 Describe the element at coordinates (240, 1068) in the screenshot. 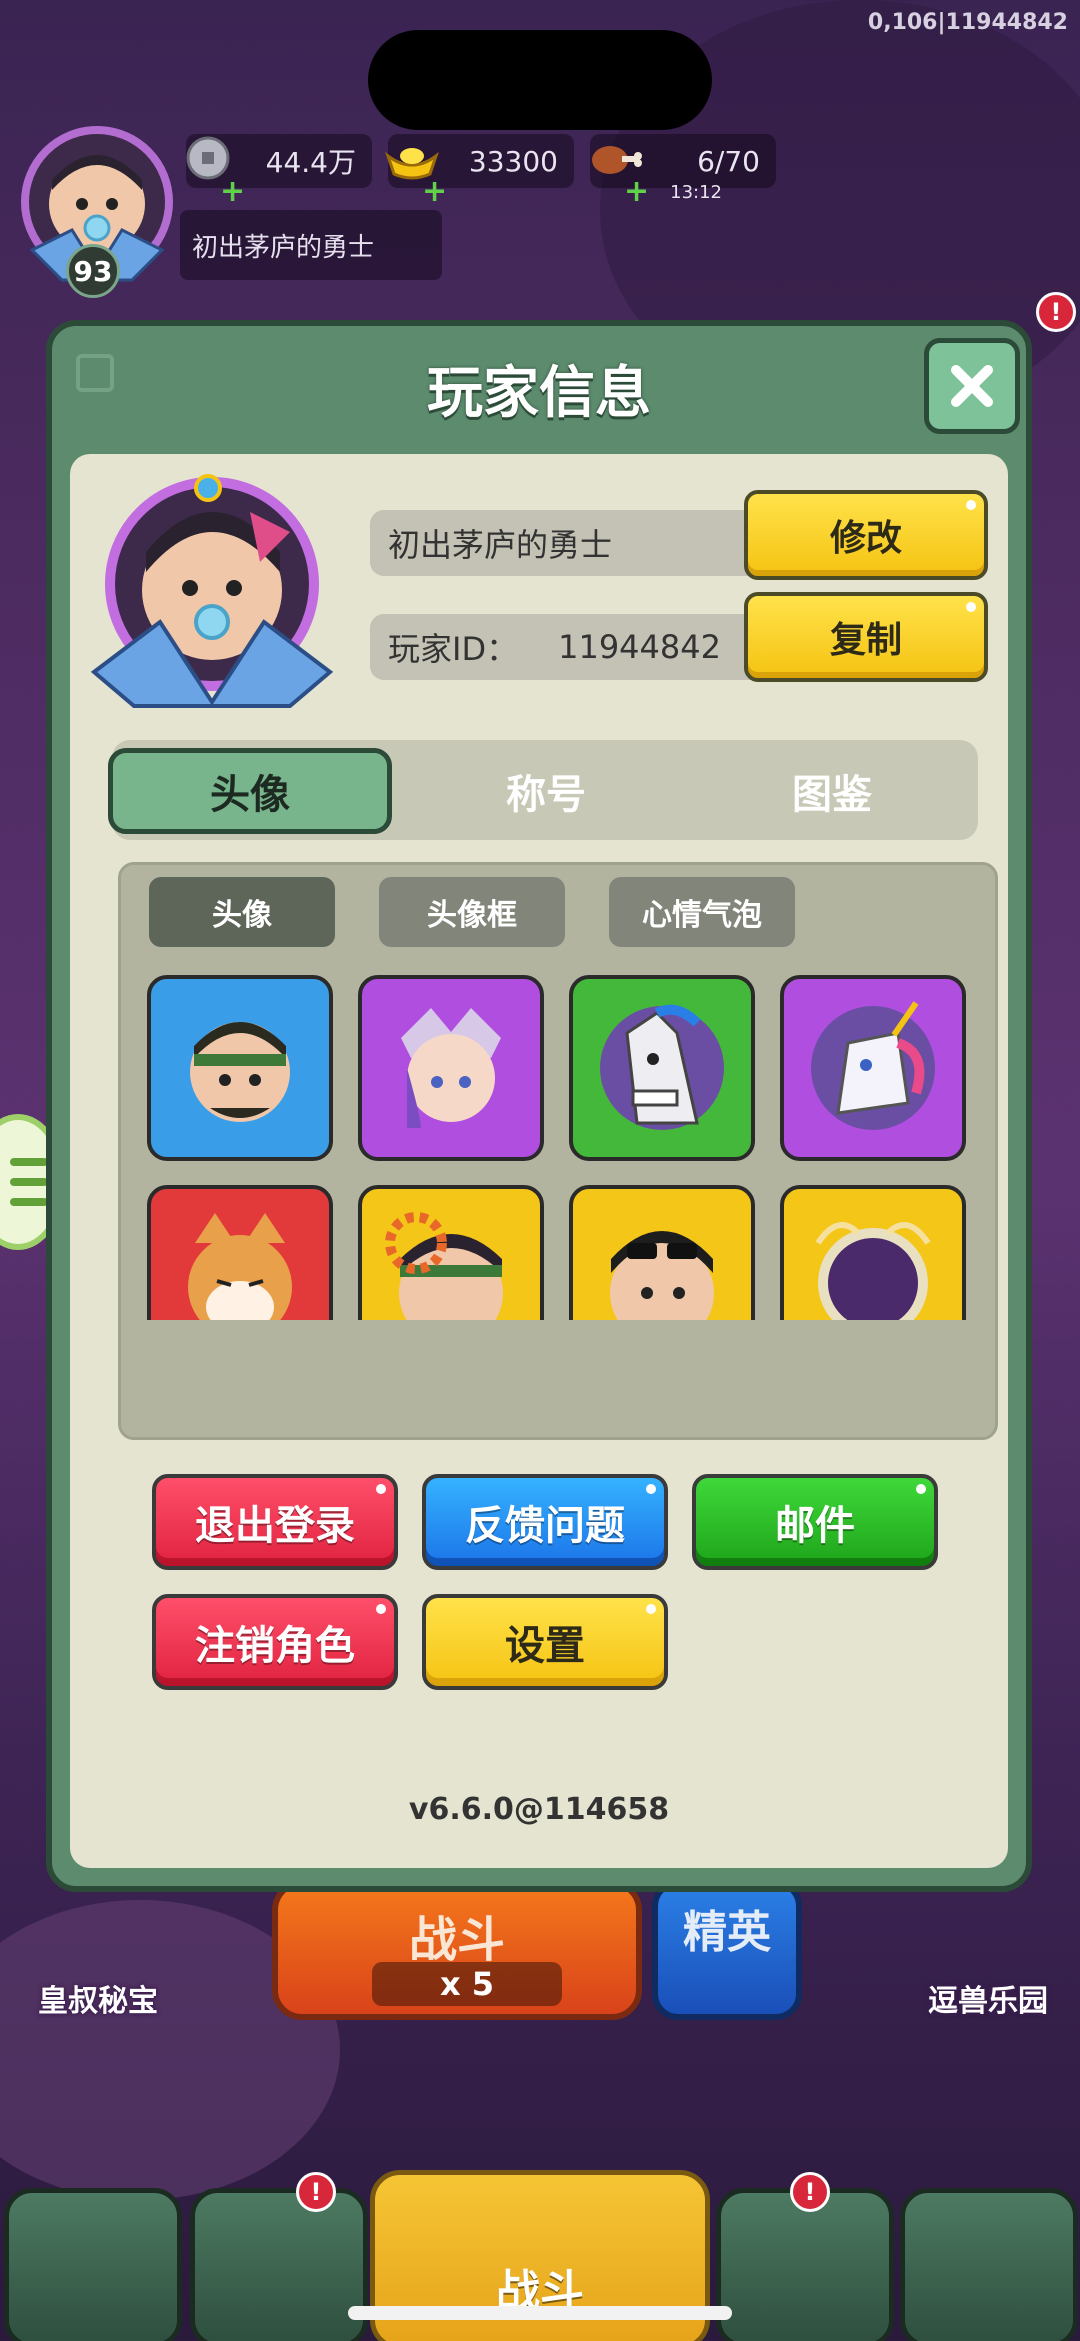

I see `warrior-avatar-icon` at that location.